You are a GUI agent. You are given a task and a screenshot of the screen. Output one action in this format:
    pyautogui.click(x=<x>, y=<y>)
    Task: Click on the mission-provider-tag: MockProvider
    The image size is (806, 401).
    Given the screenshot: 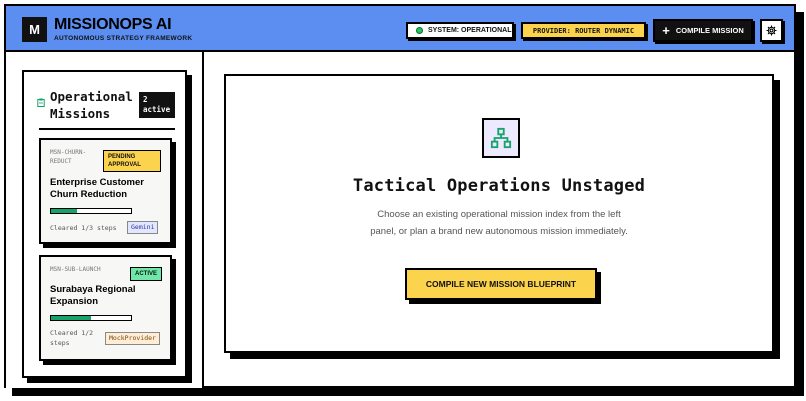 What is the action you would take?
    pyautogui.click(x=132, y=338)
    